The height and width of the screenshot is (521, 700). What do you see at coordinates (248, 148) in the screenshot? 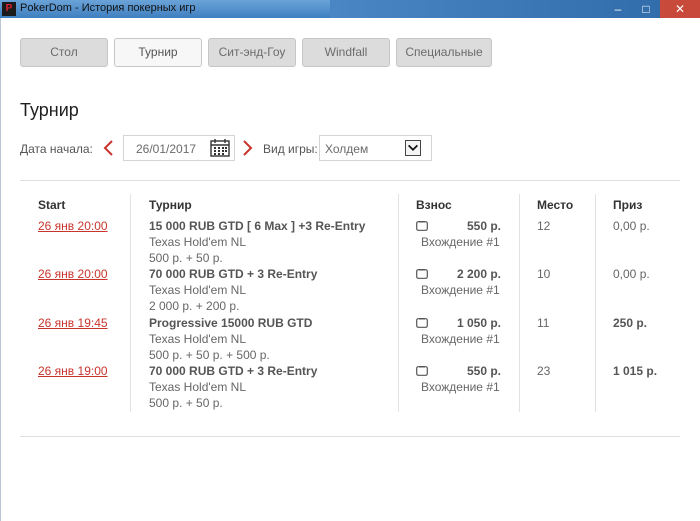
I see `chevron-right-icon` at bounding box center [248, 148].